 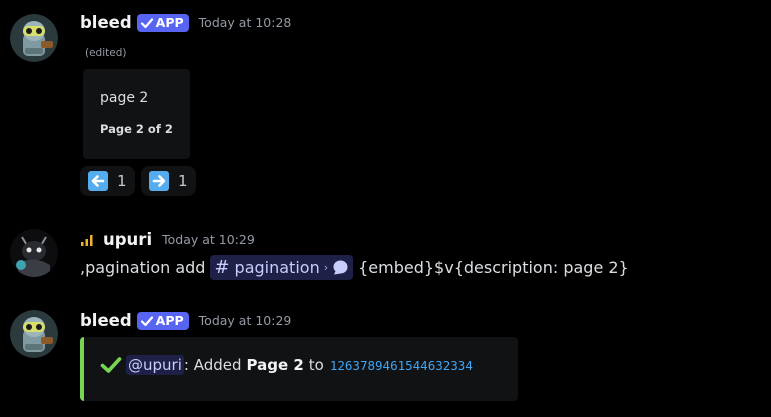 I want to click on message-header: bleed APP Today at 10:29, so click(x=185, y=320).